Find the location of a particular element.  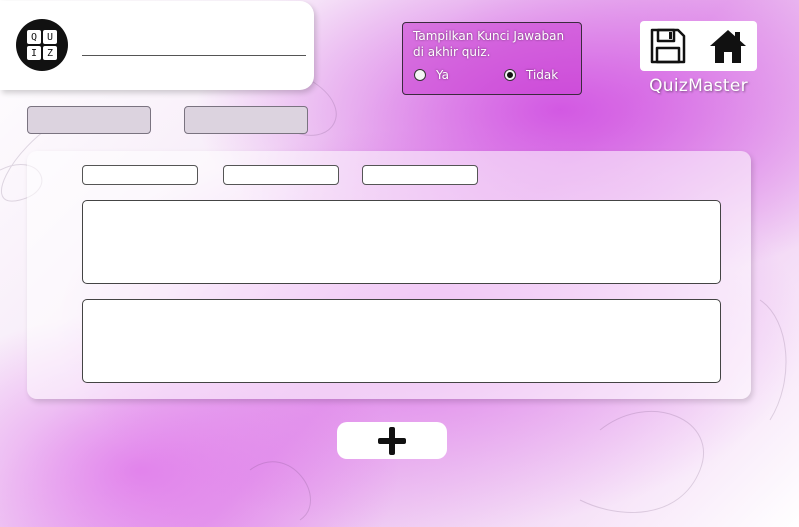

plus-icon is located at coordinates (392, 440).